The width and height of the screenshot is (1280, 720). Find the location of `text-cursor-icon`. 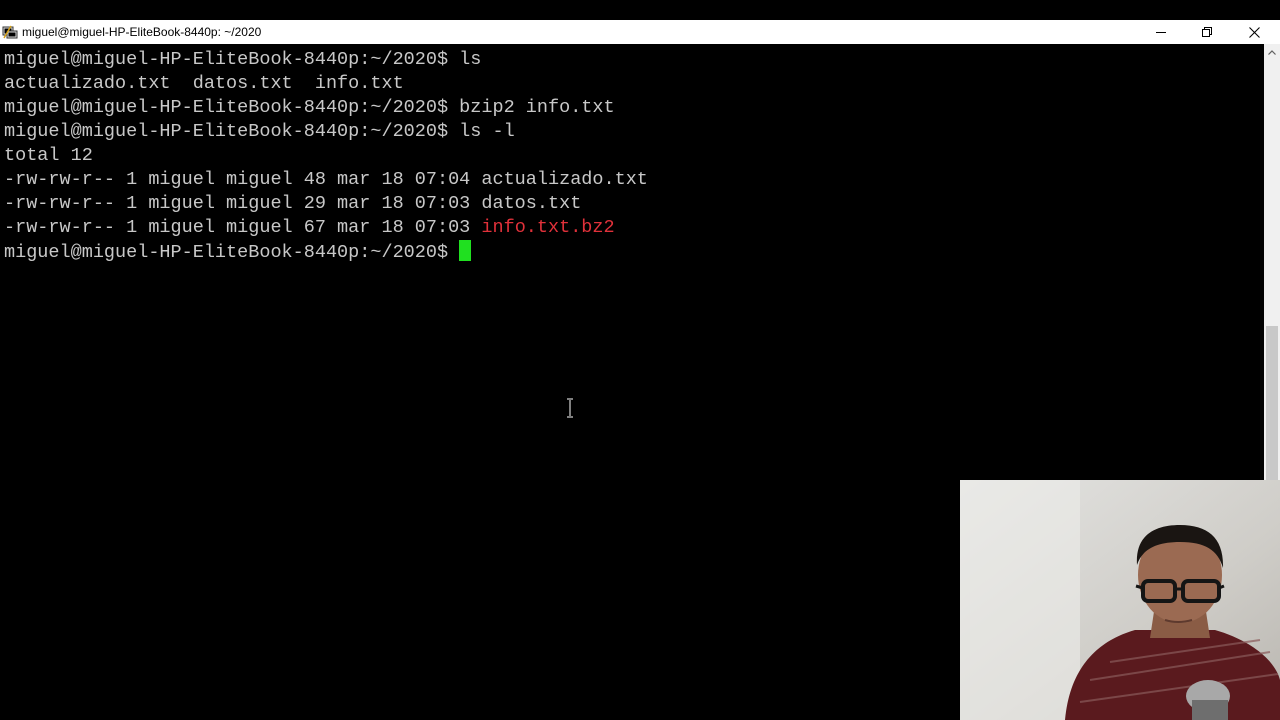

text-cursor-icon is located at coordinates (570, 408).